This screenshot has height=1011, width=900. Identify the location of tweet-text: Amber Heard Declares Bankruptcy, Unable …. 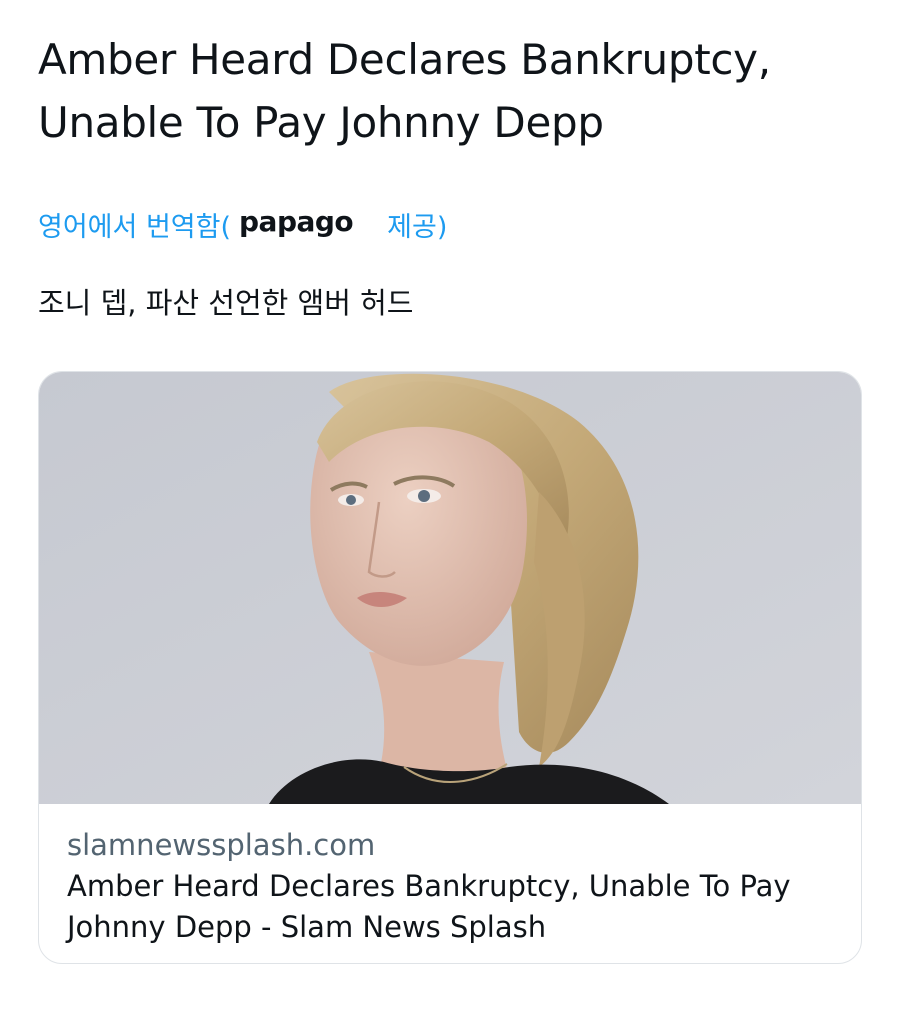
(404, 91).